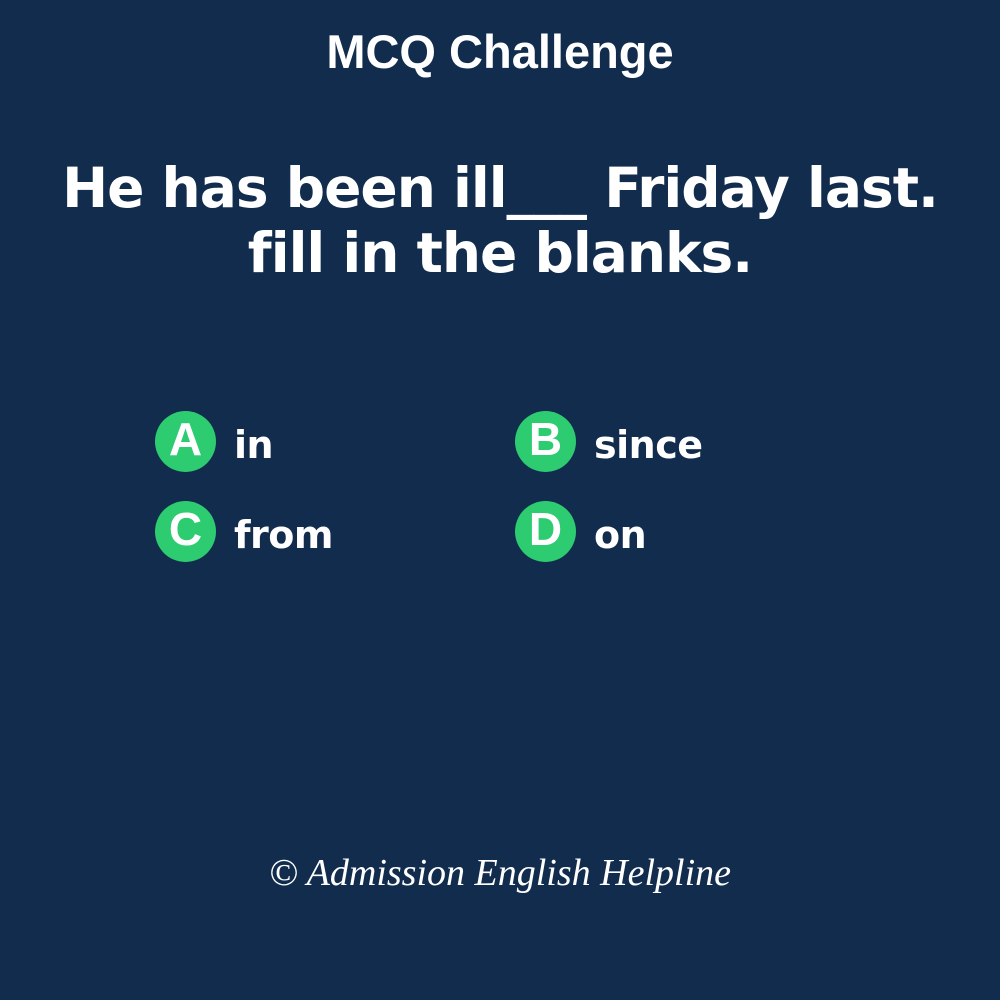  I want to click on option-a-letter: A, so click(185, 439).